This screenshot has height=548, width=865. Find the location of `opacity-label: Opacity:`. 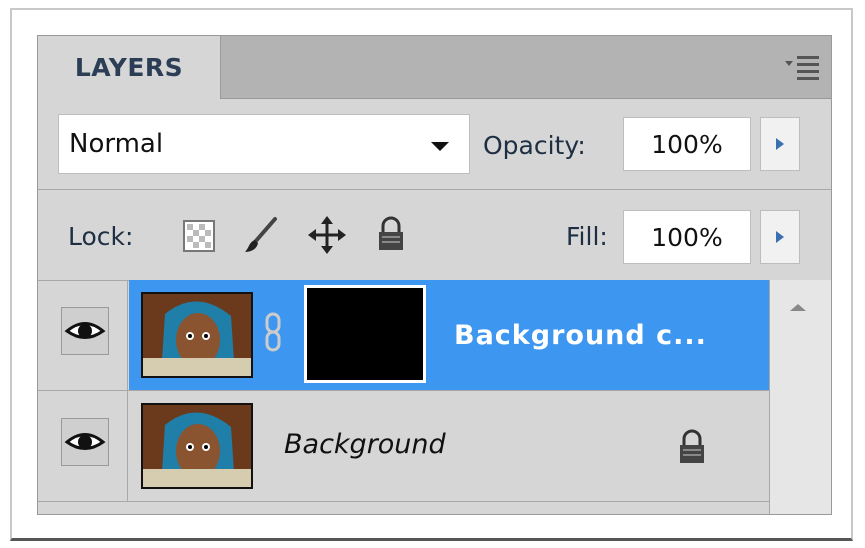

opacity-label: Opacity: is located at coordinates (534, 145).